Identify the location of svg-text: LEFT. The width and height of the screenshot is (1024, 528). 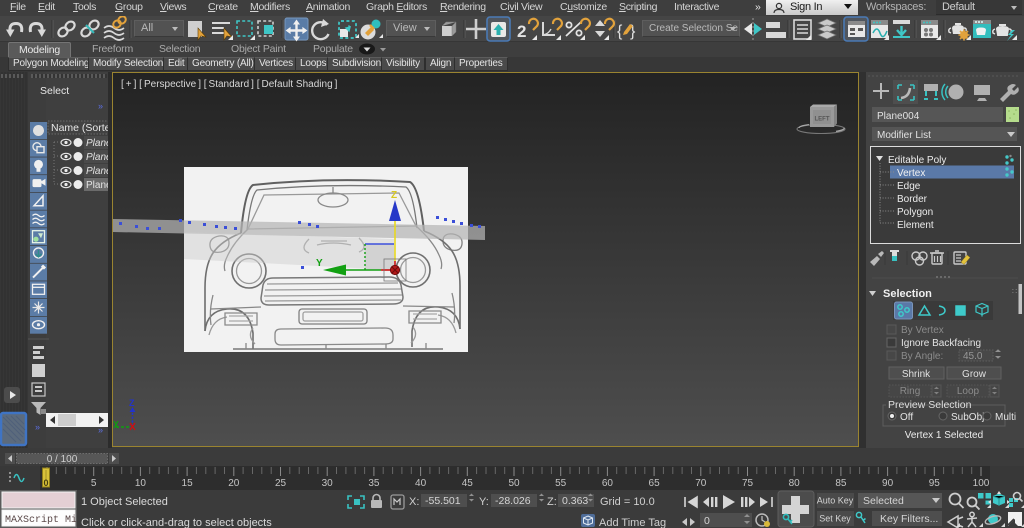
(822, 120).